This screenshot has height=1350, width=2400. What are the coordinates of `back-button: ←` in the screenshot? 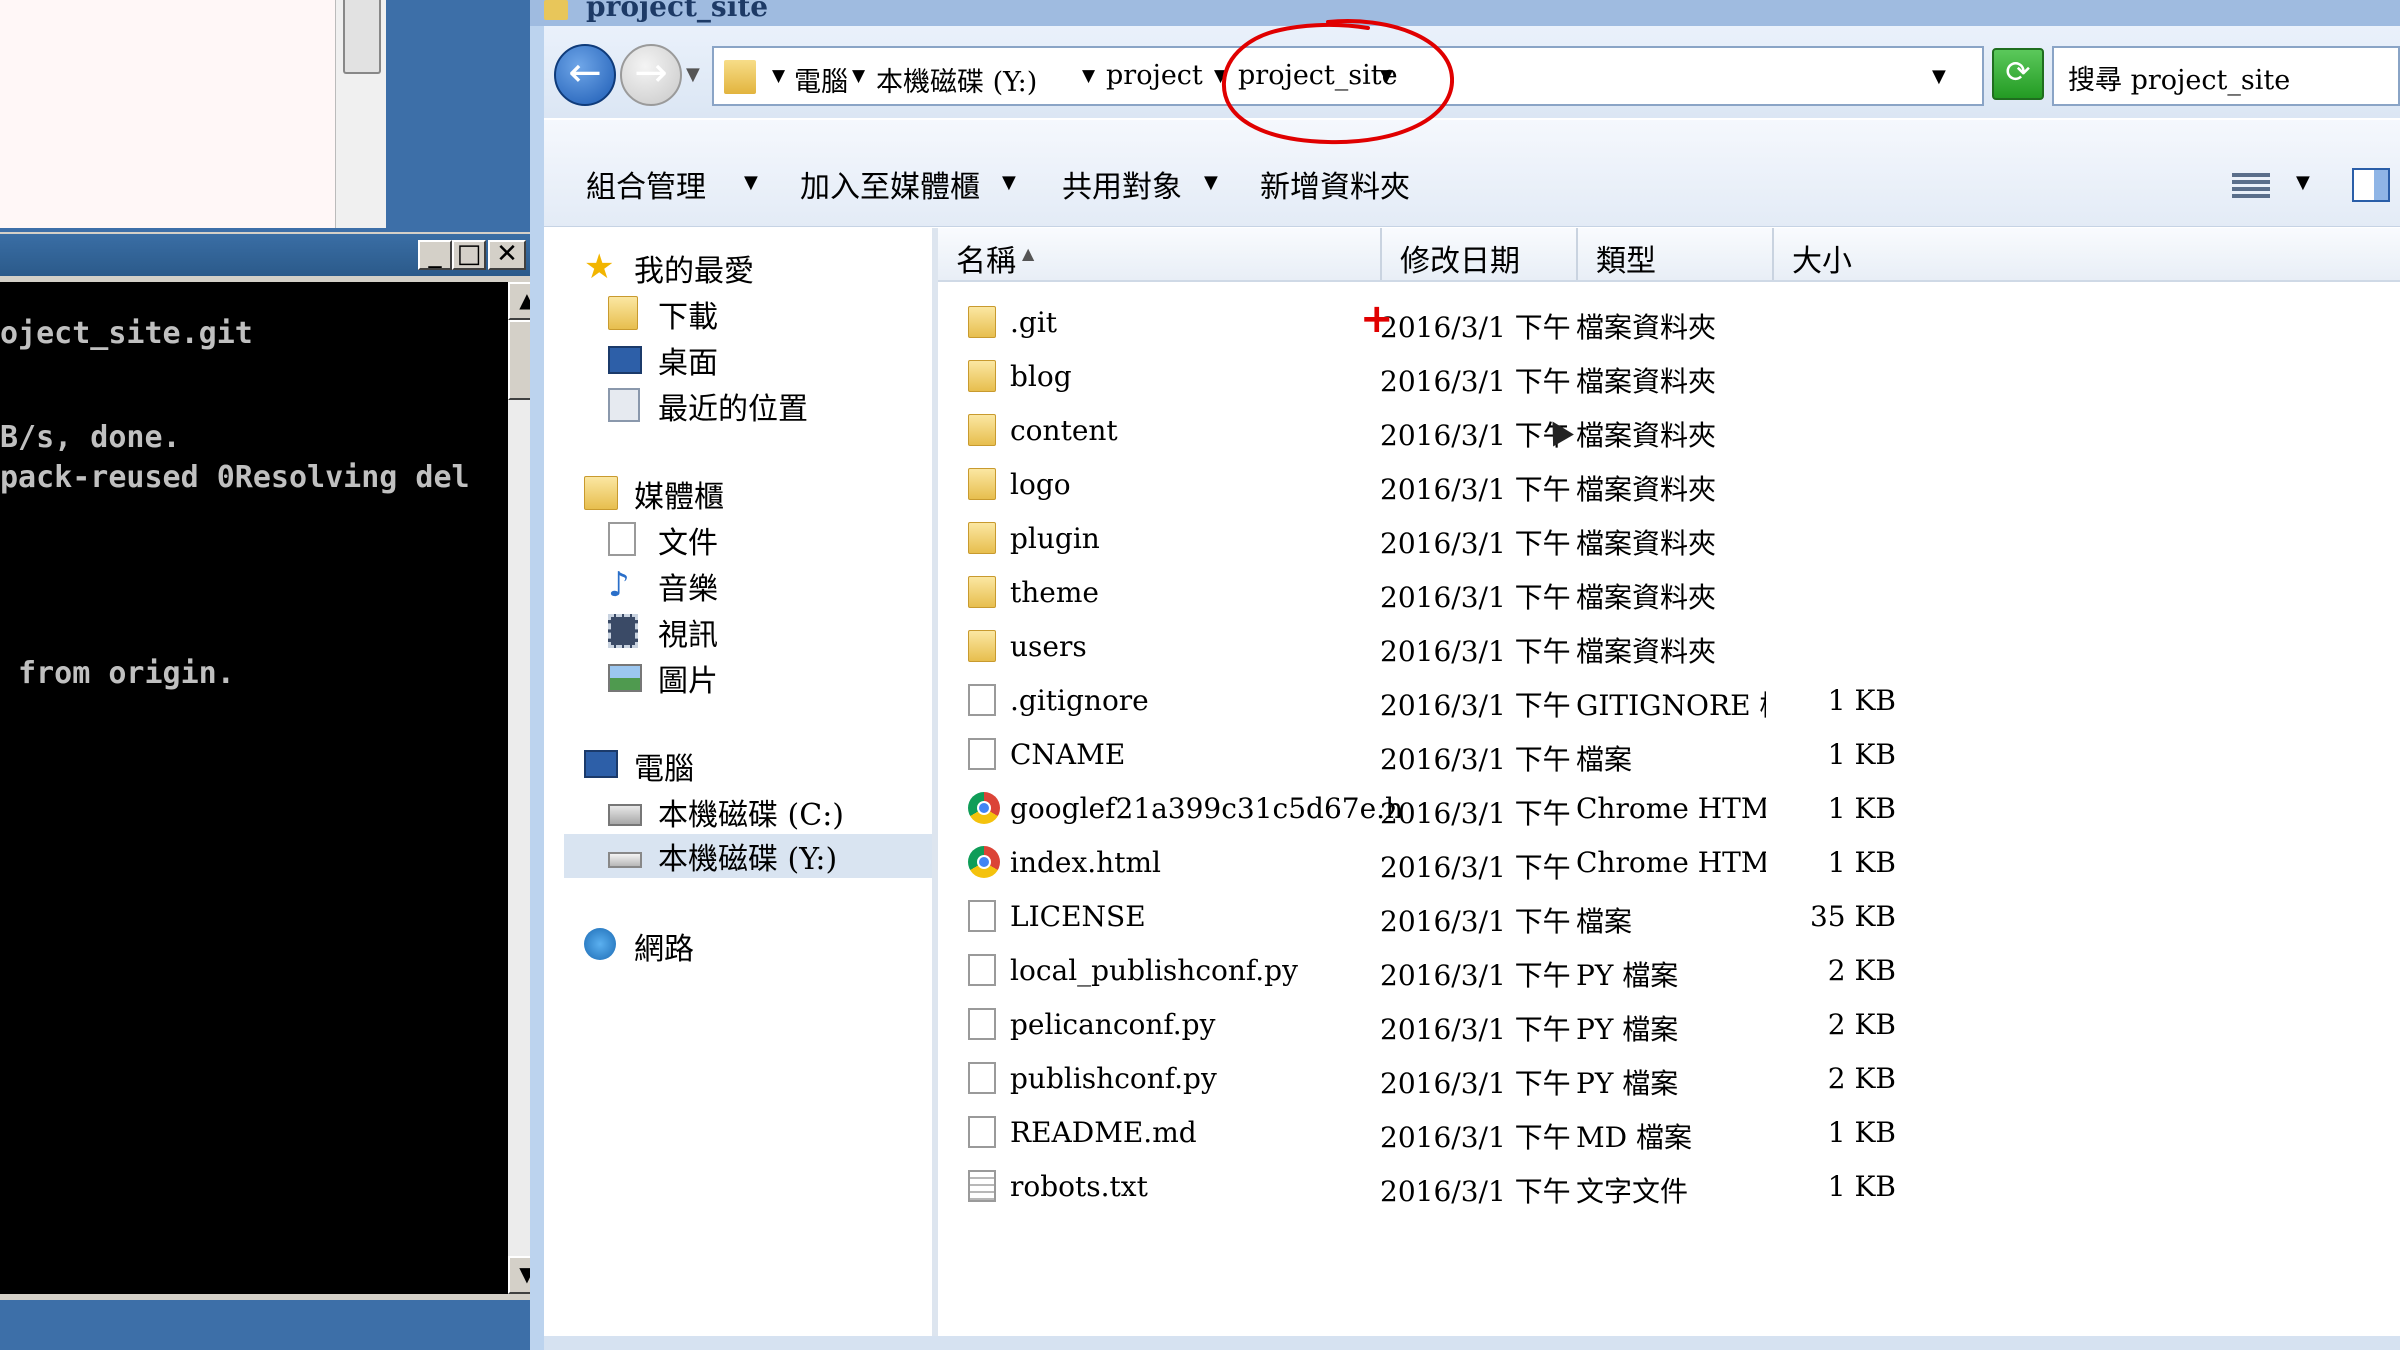 It's located at (585, 75).